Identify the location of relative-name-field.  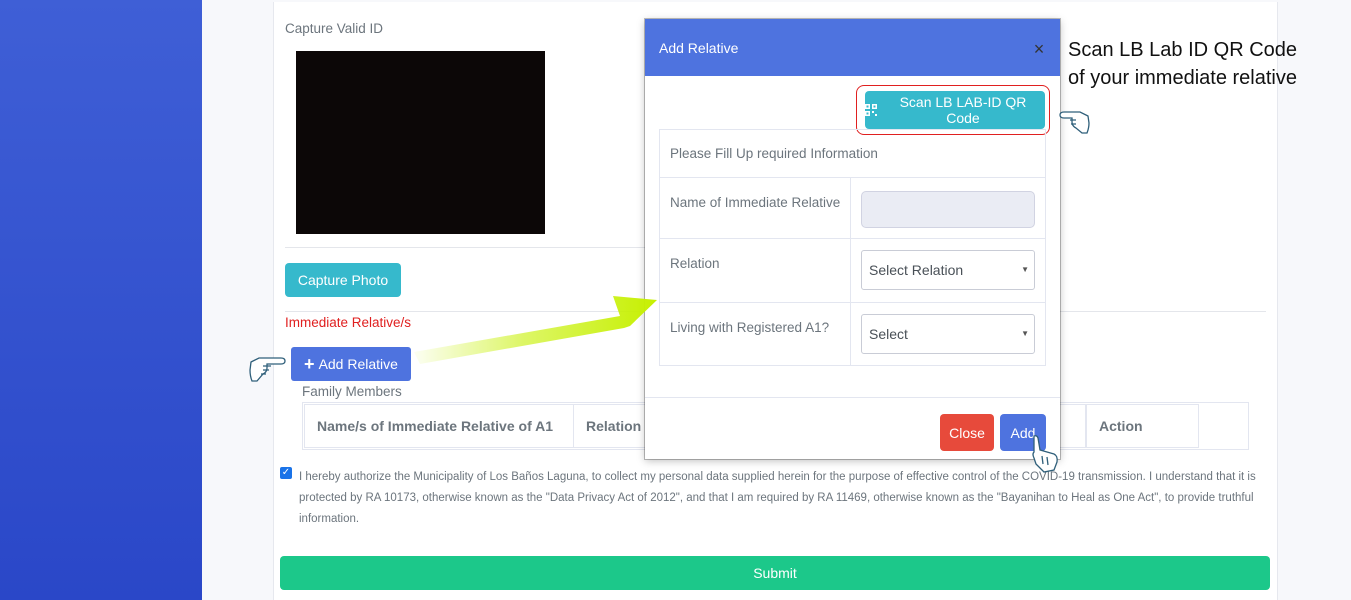
(948, 209).